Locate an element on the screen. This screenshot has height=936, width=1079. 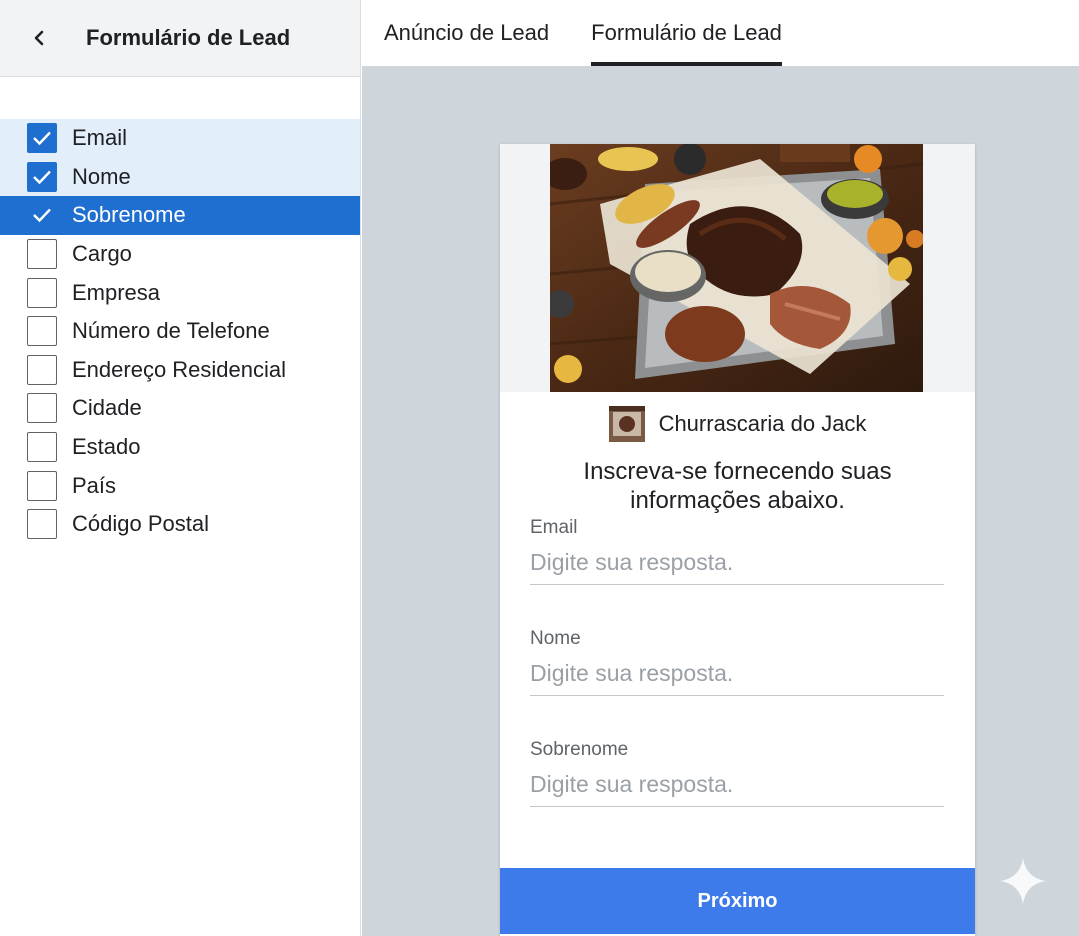
form-field-email: Email is located at coordinates (737, 551).